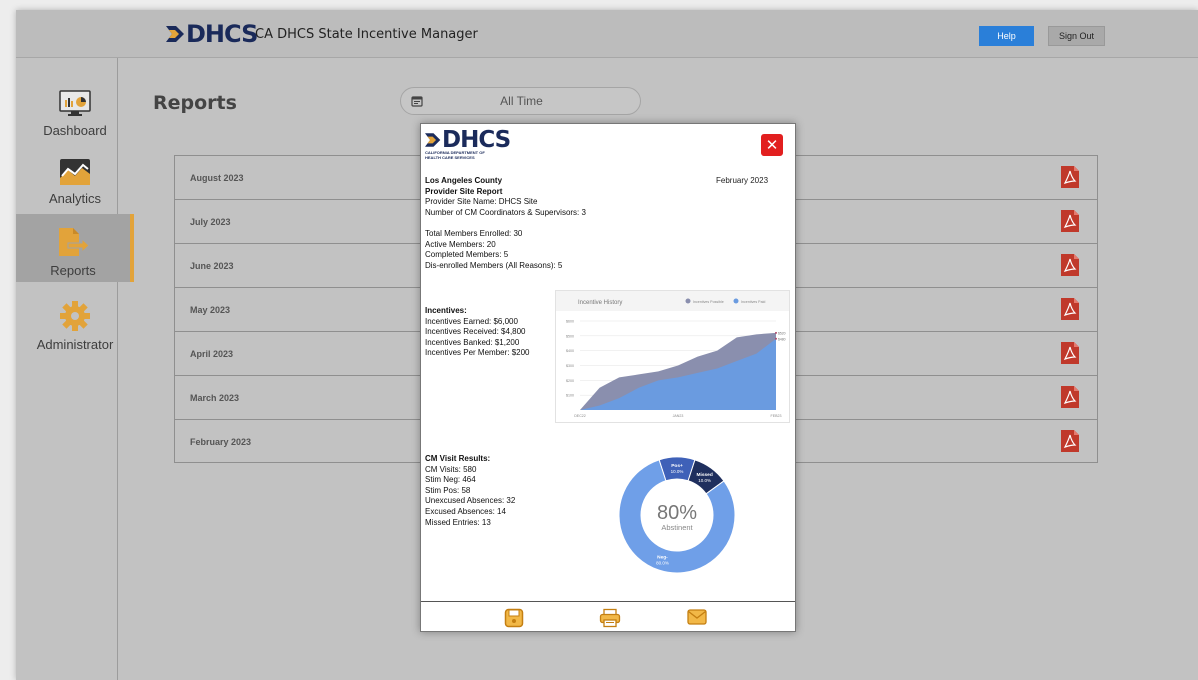  Describe the element at coordinates (73, 270) in the screenshot. I see `sidebar-item-label: Reports` at that location.